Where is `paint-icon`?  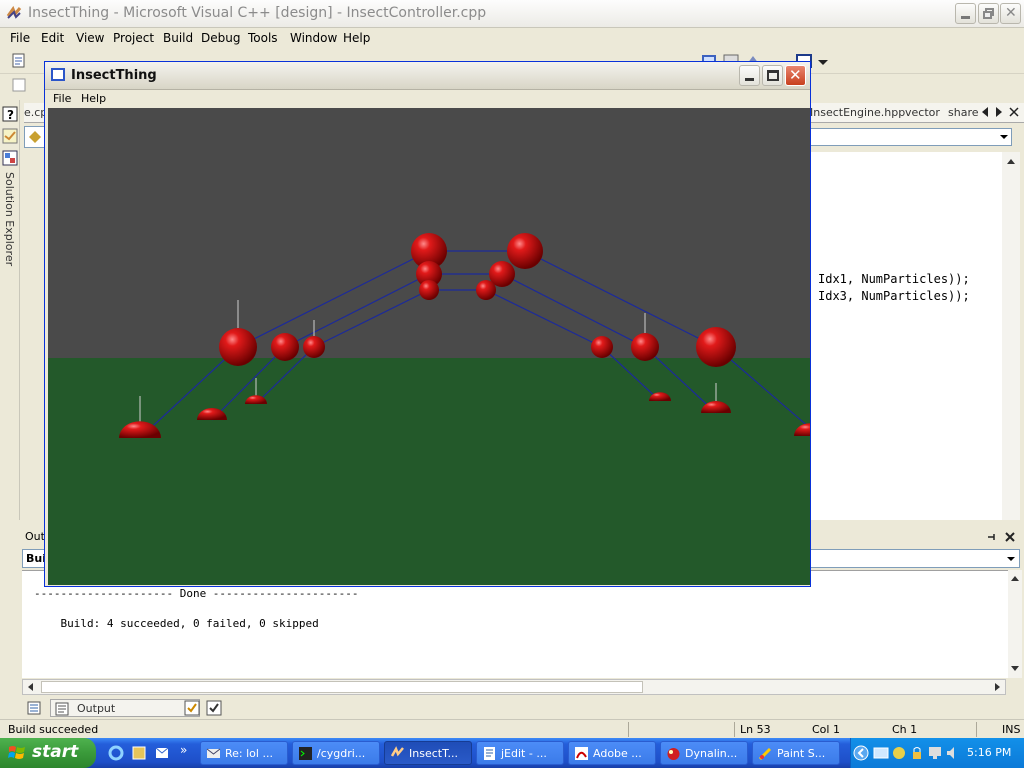 paint-icon is located at coordinates (765, 754).